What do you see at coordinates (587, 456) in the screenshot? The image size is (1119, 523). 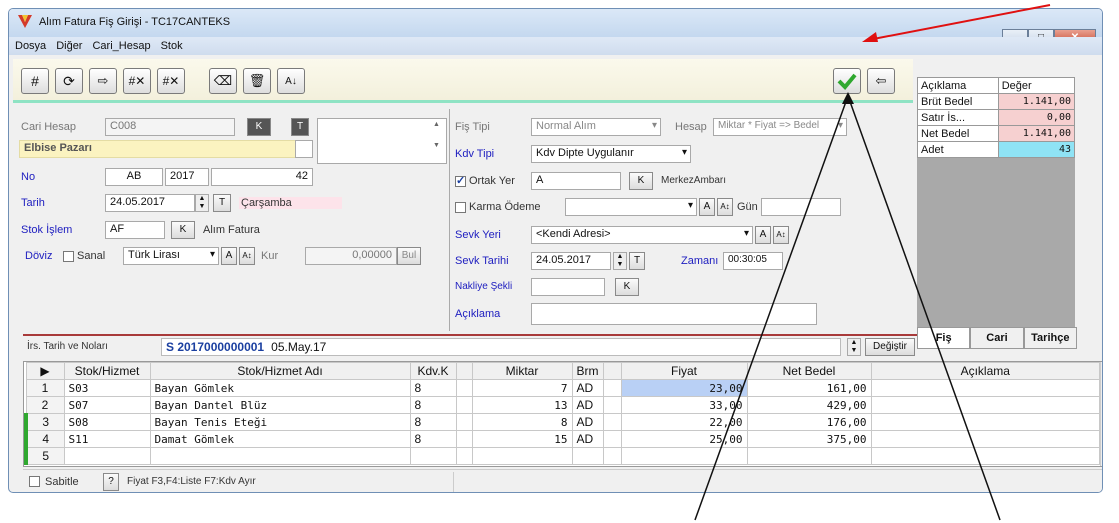 I see `cell-brm` at bounding box center [587, 456].